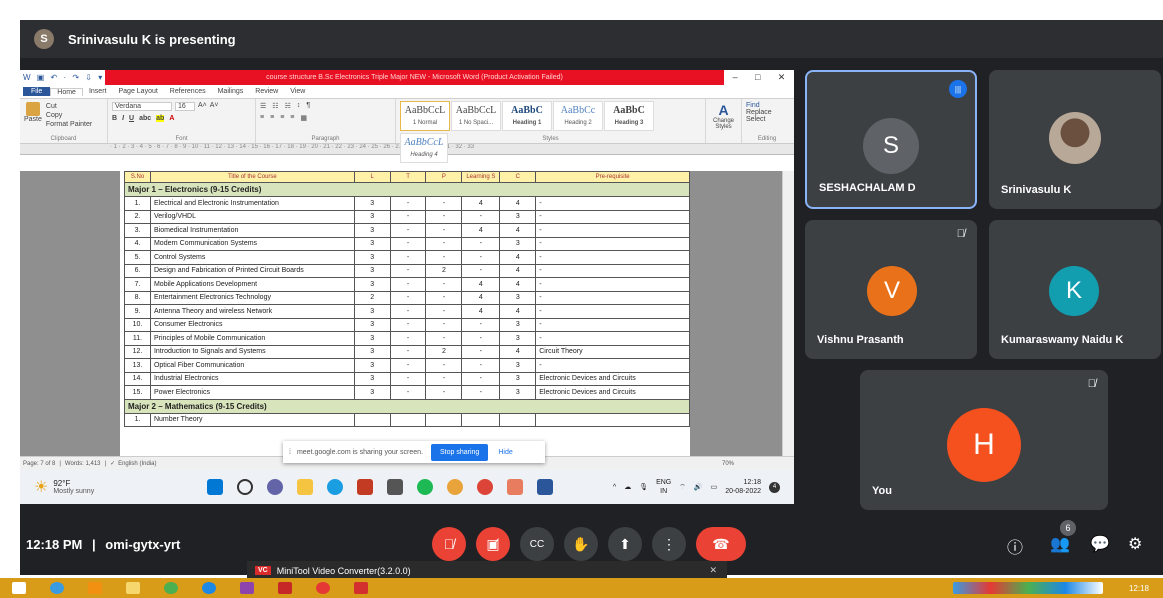 This screenshot has width=1163, height=598. What do you see at coordinates (171, 118) in the screenshot?
I see `font-color-icon: A` at bounding box center [171, 118].